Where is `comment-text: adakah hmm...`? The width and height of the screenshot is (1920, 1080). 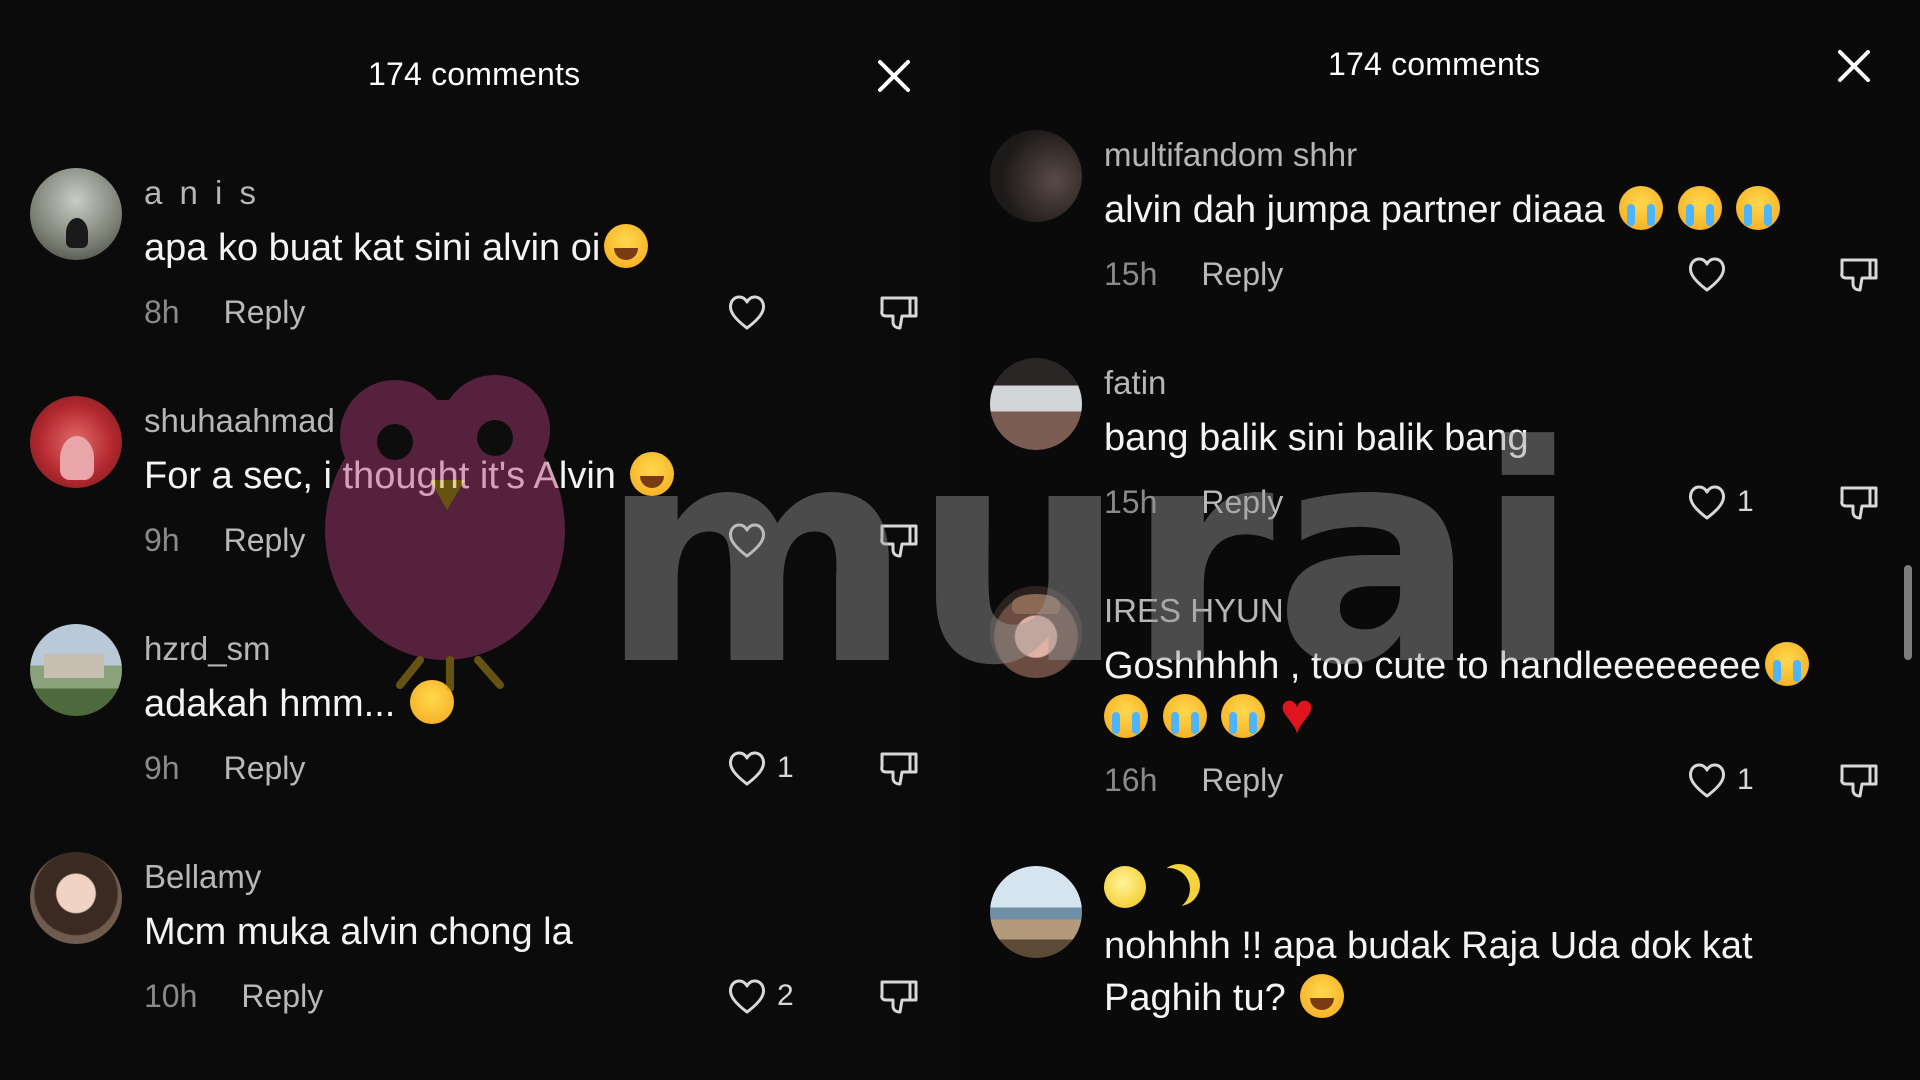
comment-text: adakah hmm... is located at coordinates (299, 704).